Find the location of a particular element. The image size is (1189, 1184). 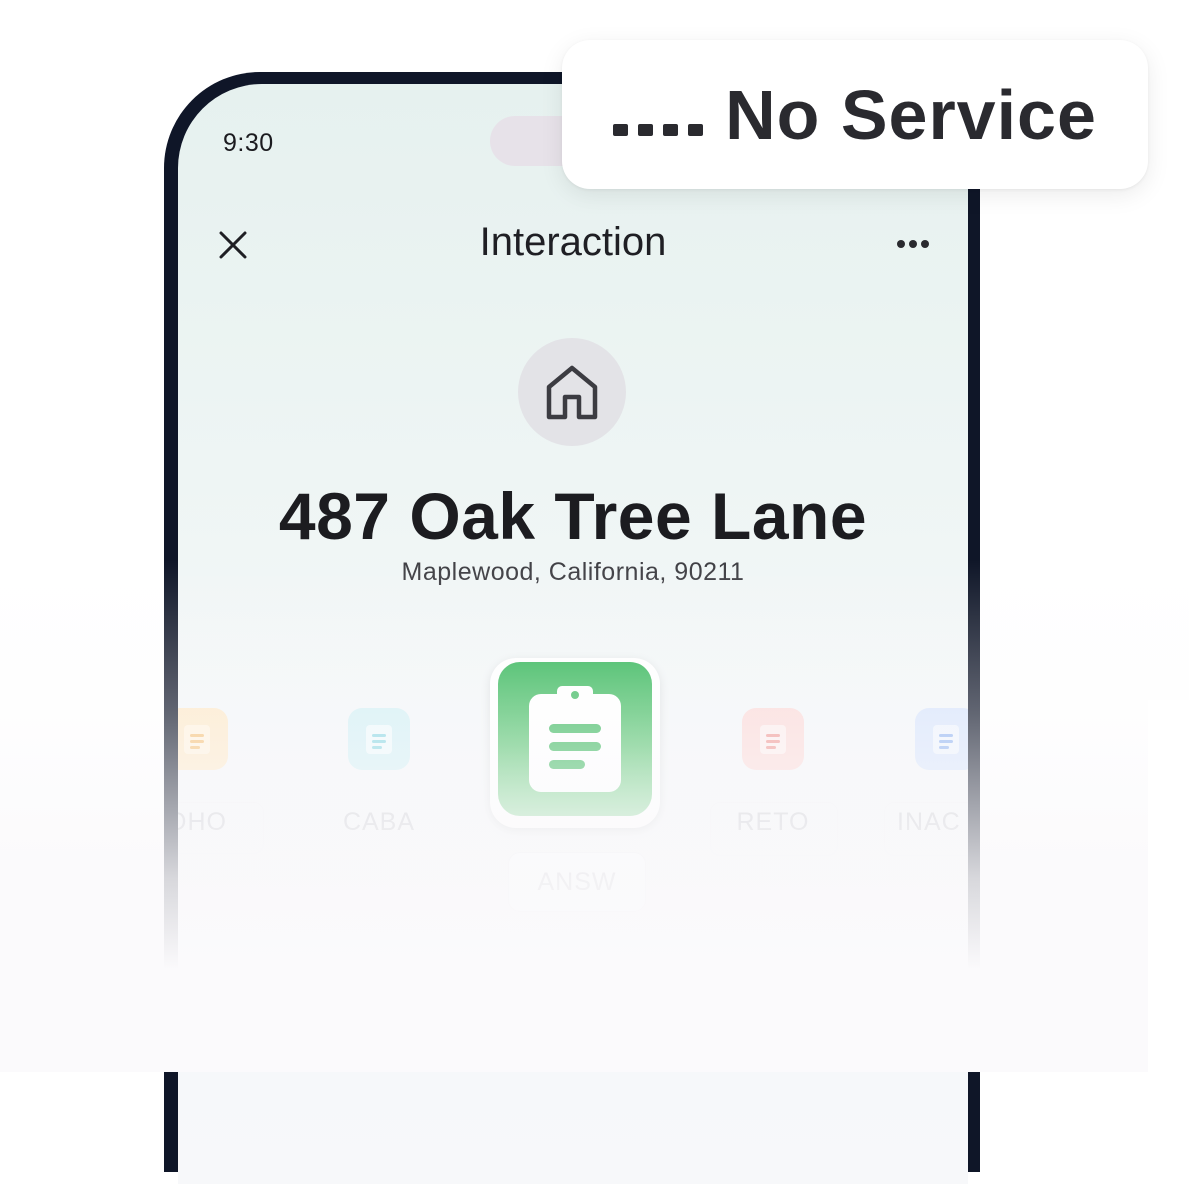

signal-dots-icon is located at coordinates (658, 115).